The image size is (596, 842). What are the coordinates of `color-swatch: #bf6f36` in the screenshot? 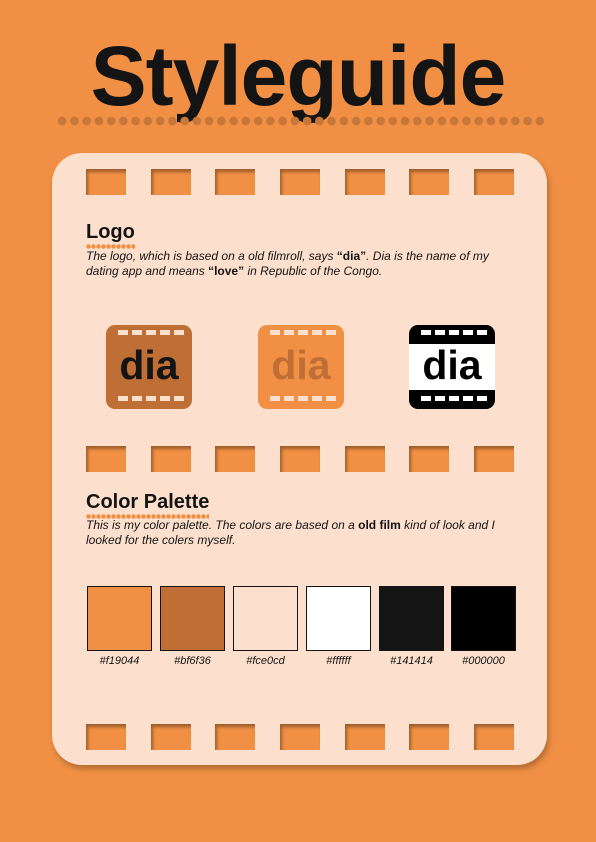 It's located at (192, 626).